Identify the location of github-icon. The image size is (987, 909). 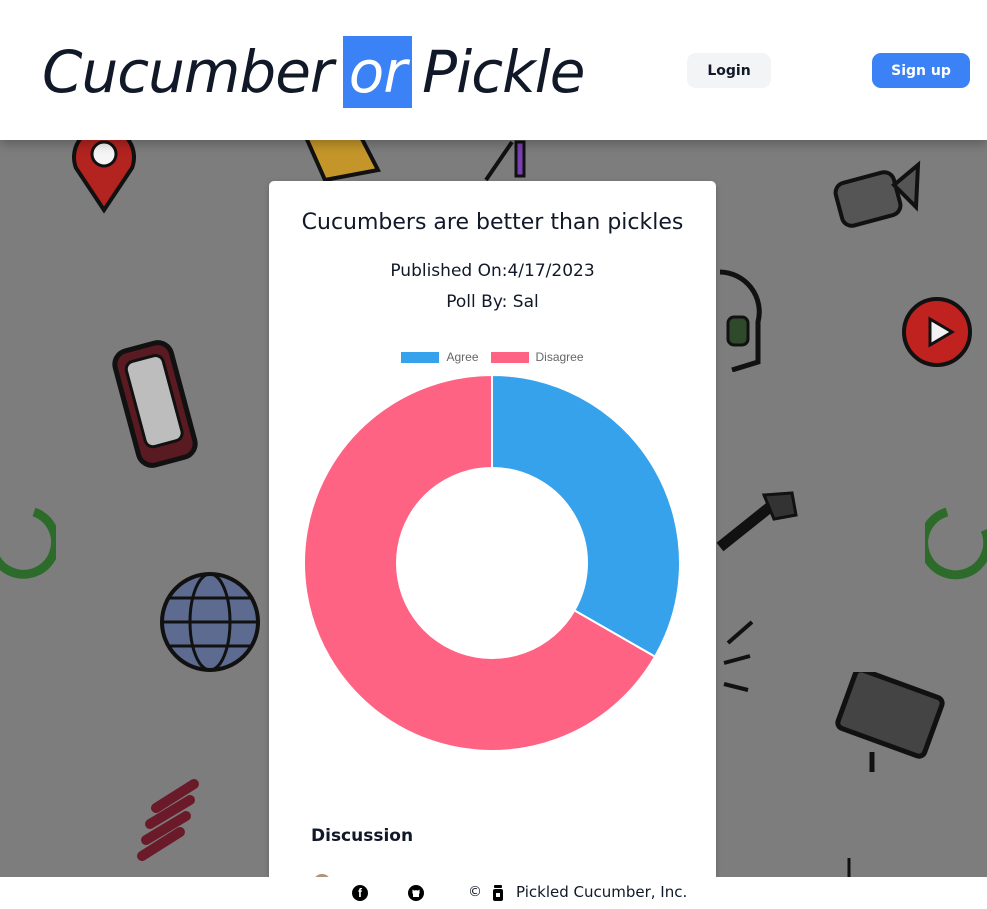
(416, 893).